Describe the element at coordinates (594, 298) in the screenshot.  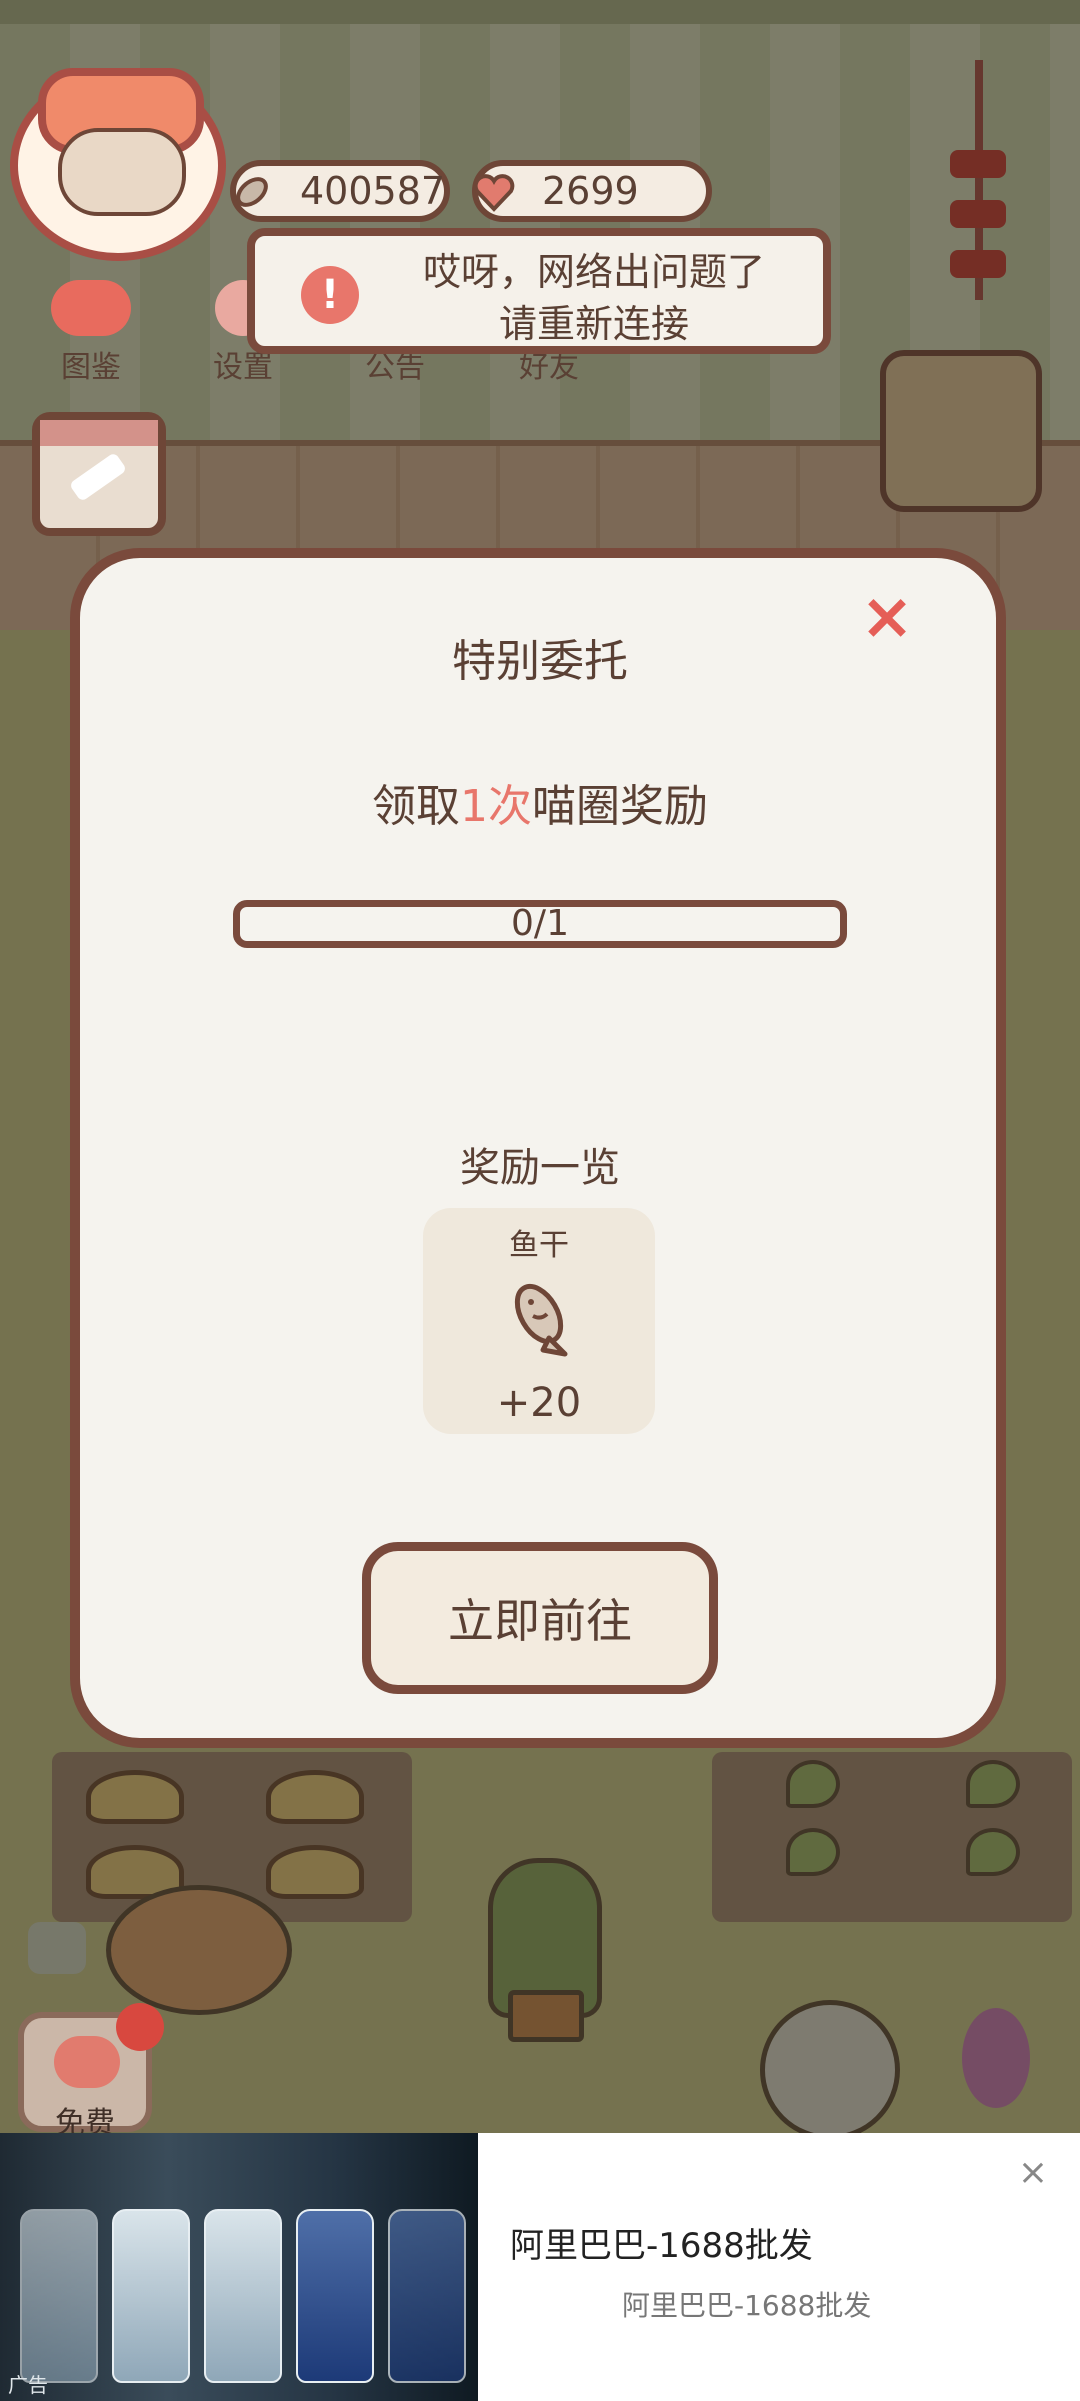
I see `toast-message: 哎呀，网络出问题了 请重新连接` at that location.